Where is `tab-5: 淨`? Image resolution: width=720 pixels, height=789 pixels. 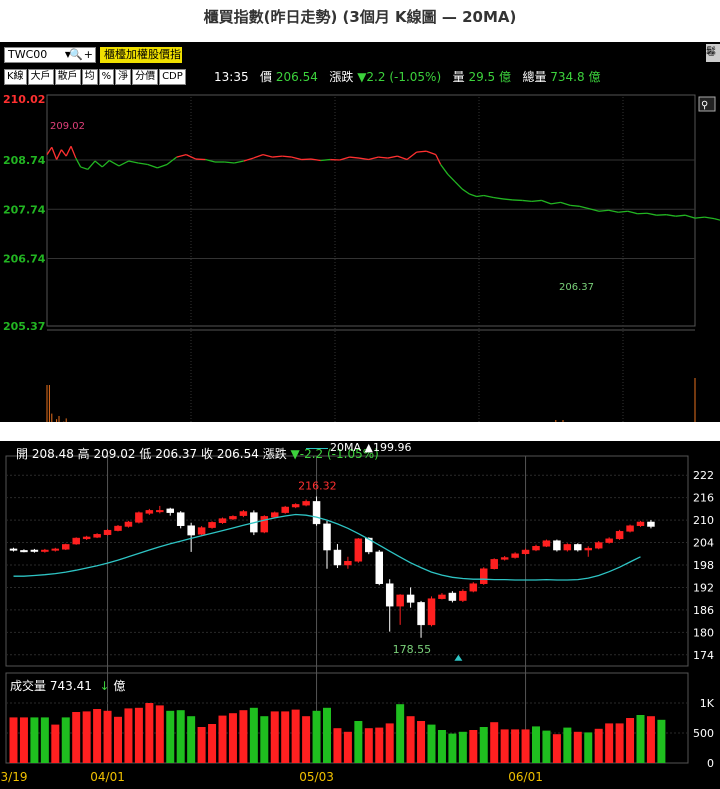 tab-5: 淨 is located at coordinates (123, 77).